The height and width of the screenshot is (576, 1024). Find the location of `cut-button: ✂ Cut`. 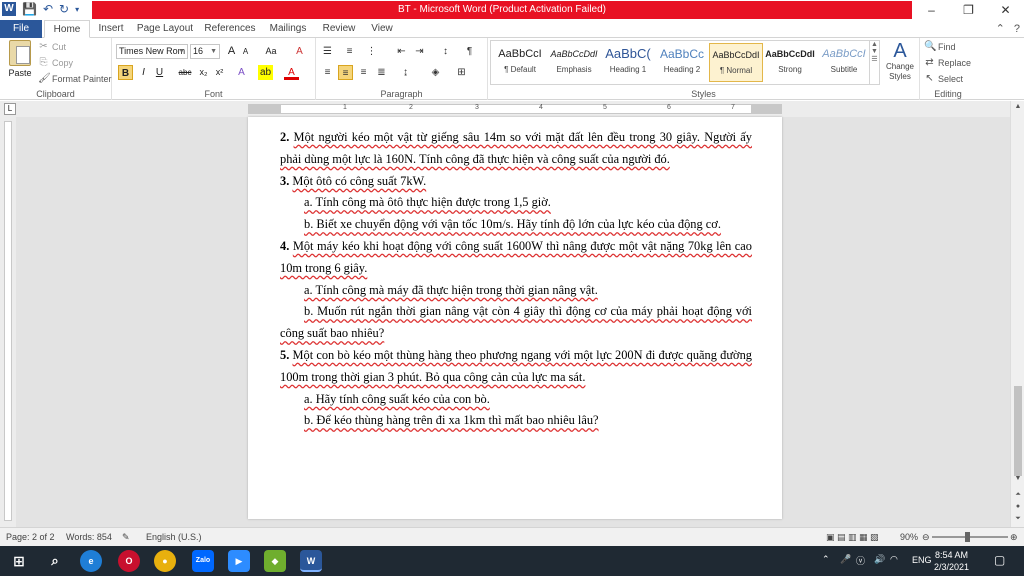

cut-button: ✂ Cut is located at coordinates (52, 46).